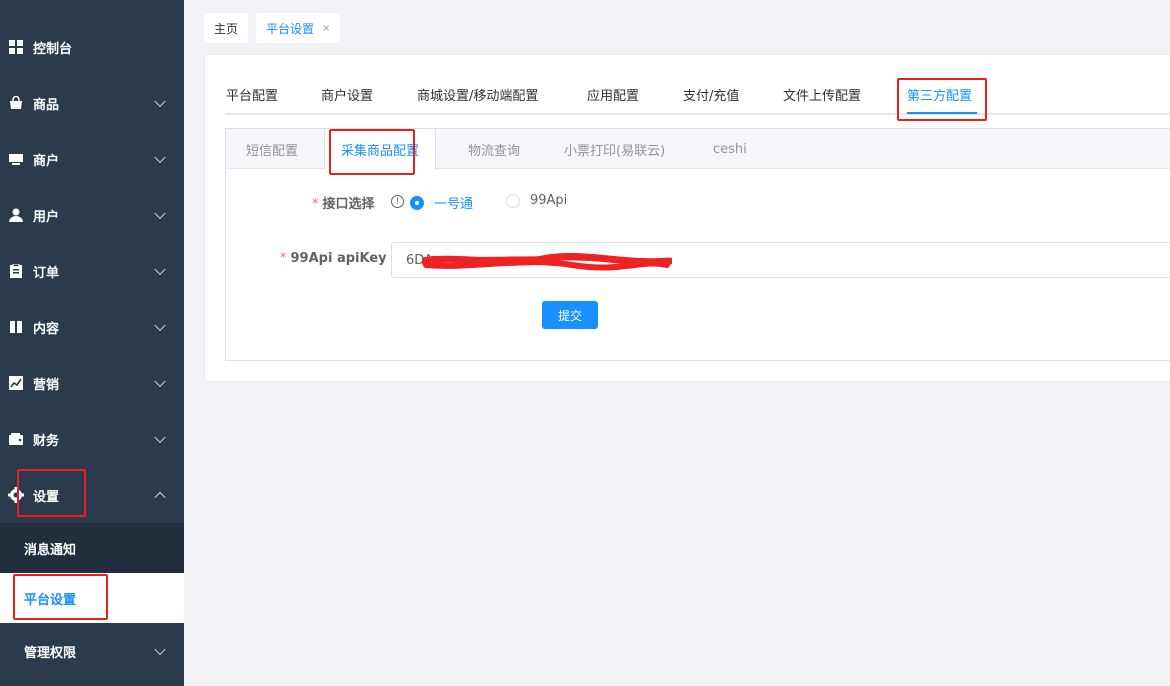 This screenshot has height=686, width=1170. What do you see at coordinates (92, 271) in the screenshot?
I see `sidebar-item-orders: 订单` at bounding box center [92, 271].